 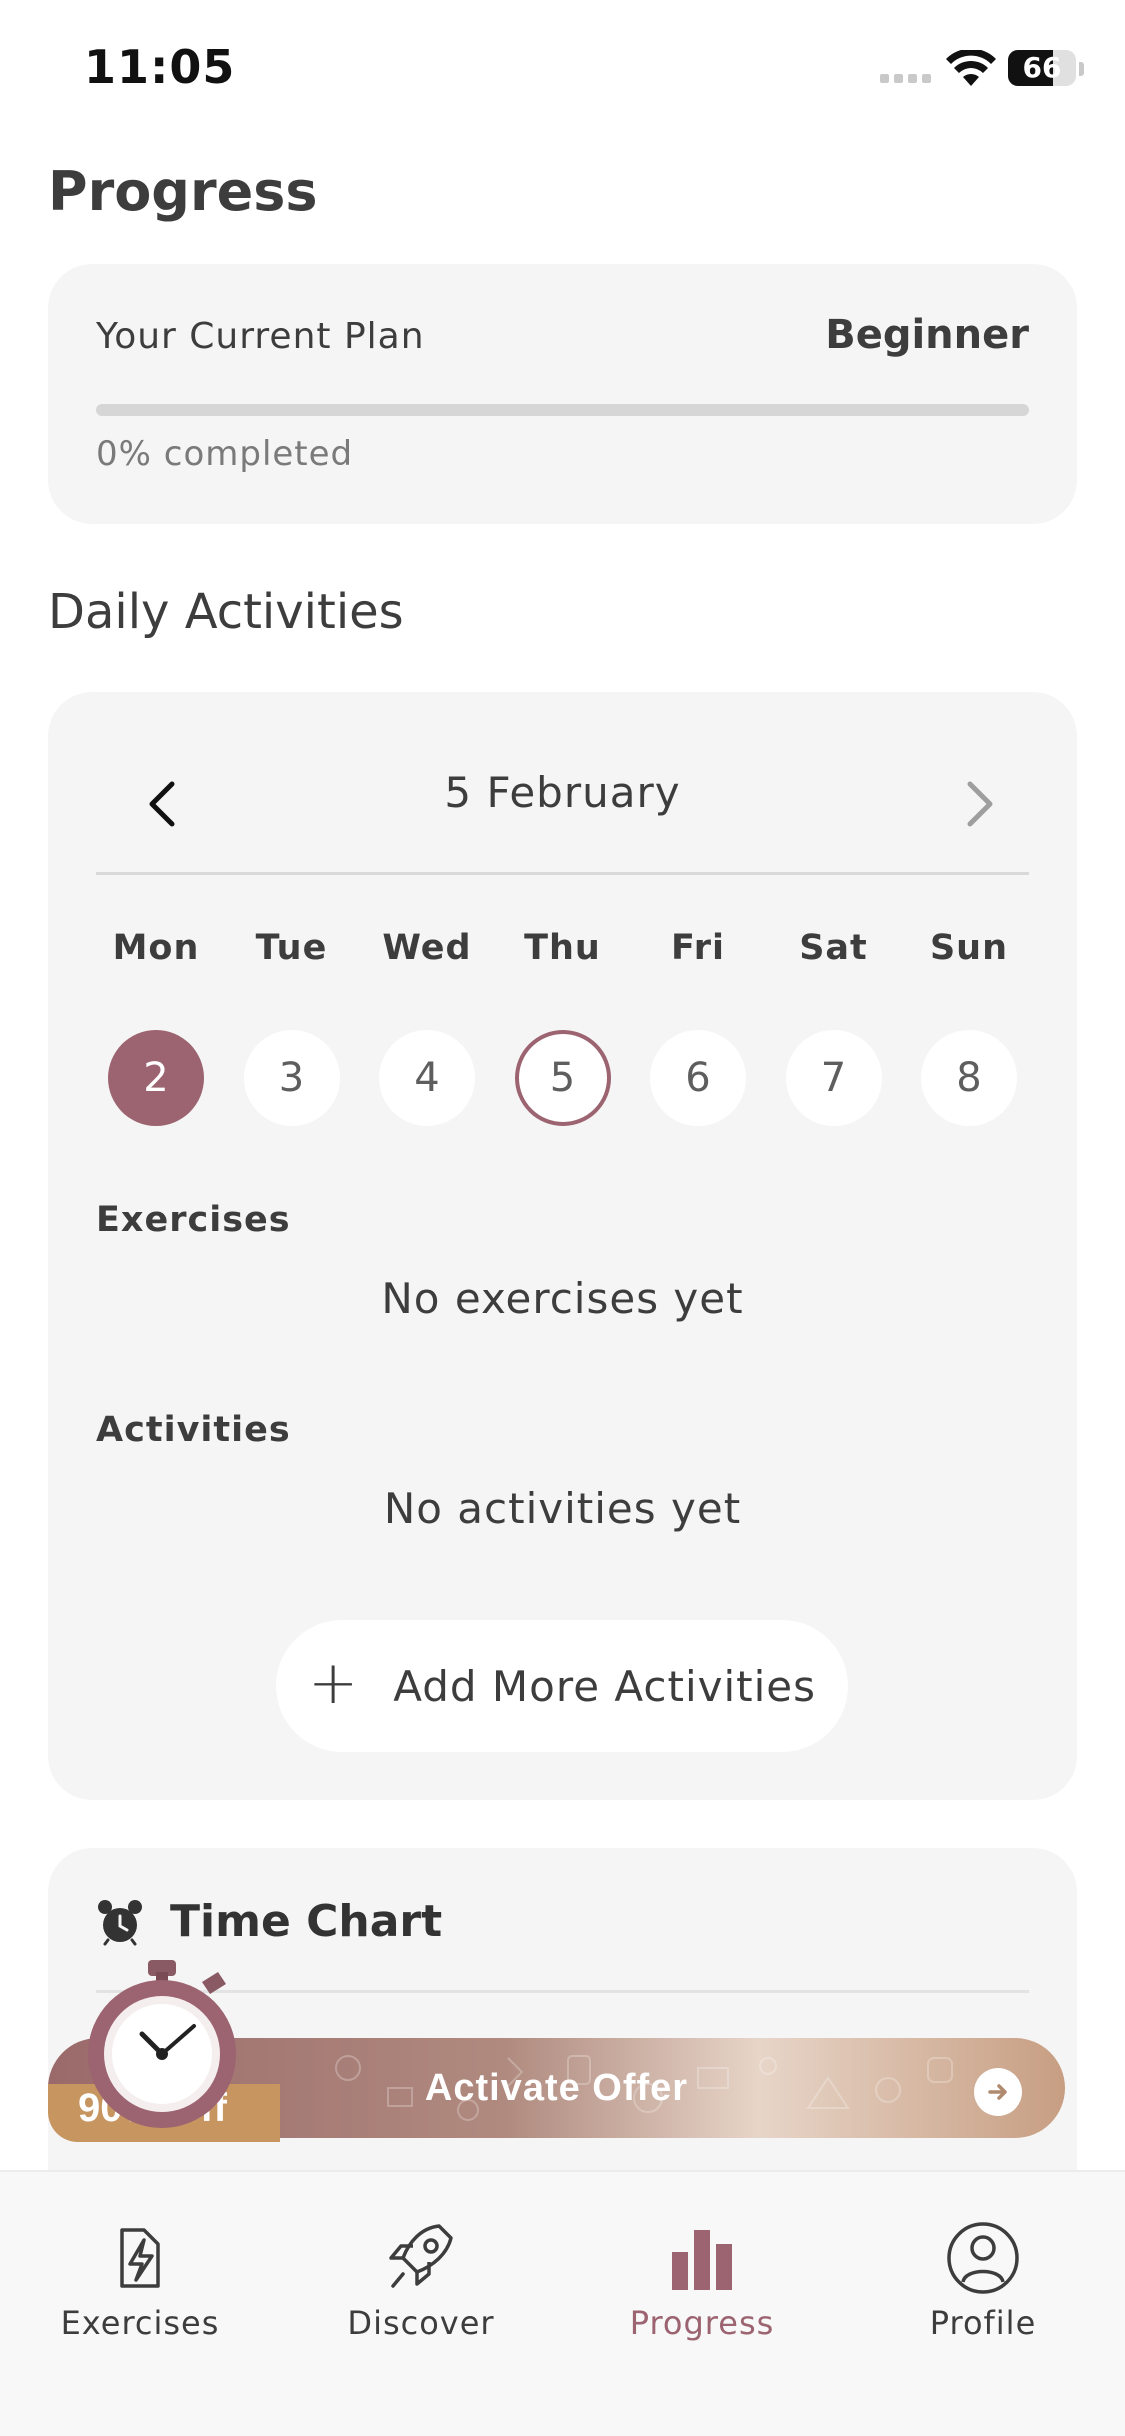 I want to click on profile-icon, so click(x=983, y=2258).